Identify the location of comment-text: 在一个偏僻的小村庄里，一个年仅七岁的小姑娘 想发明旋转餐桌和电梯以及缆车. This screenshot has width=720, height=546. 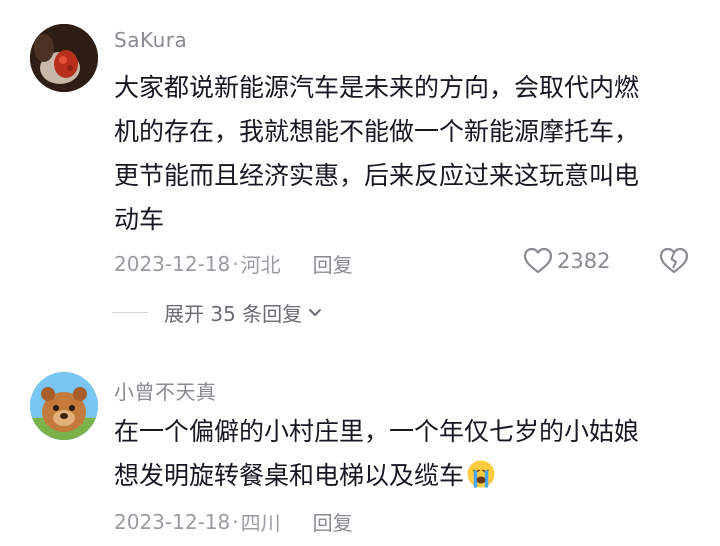
(408, 454).